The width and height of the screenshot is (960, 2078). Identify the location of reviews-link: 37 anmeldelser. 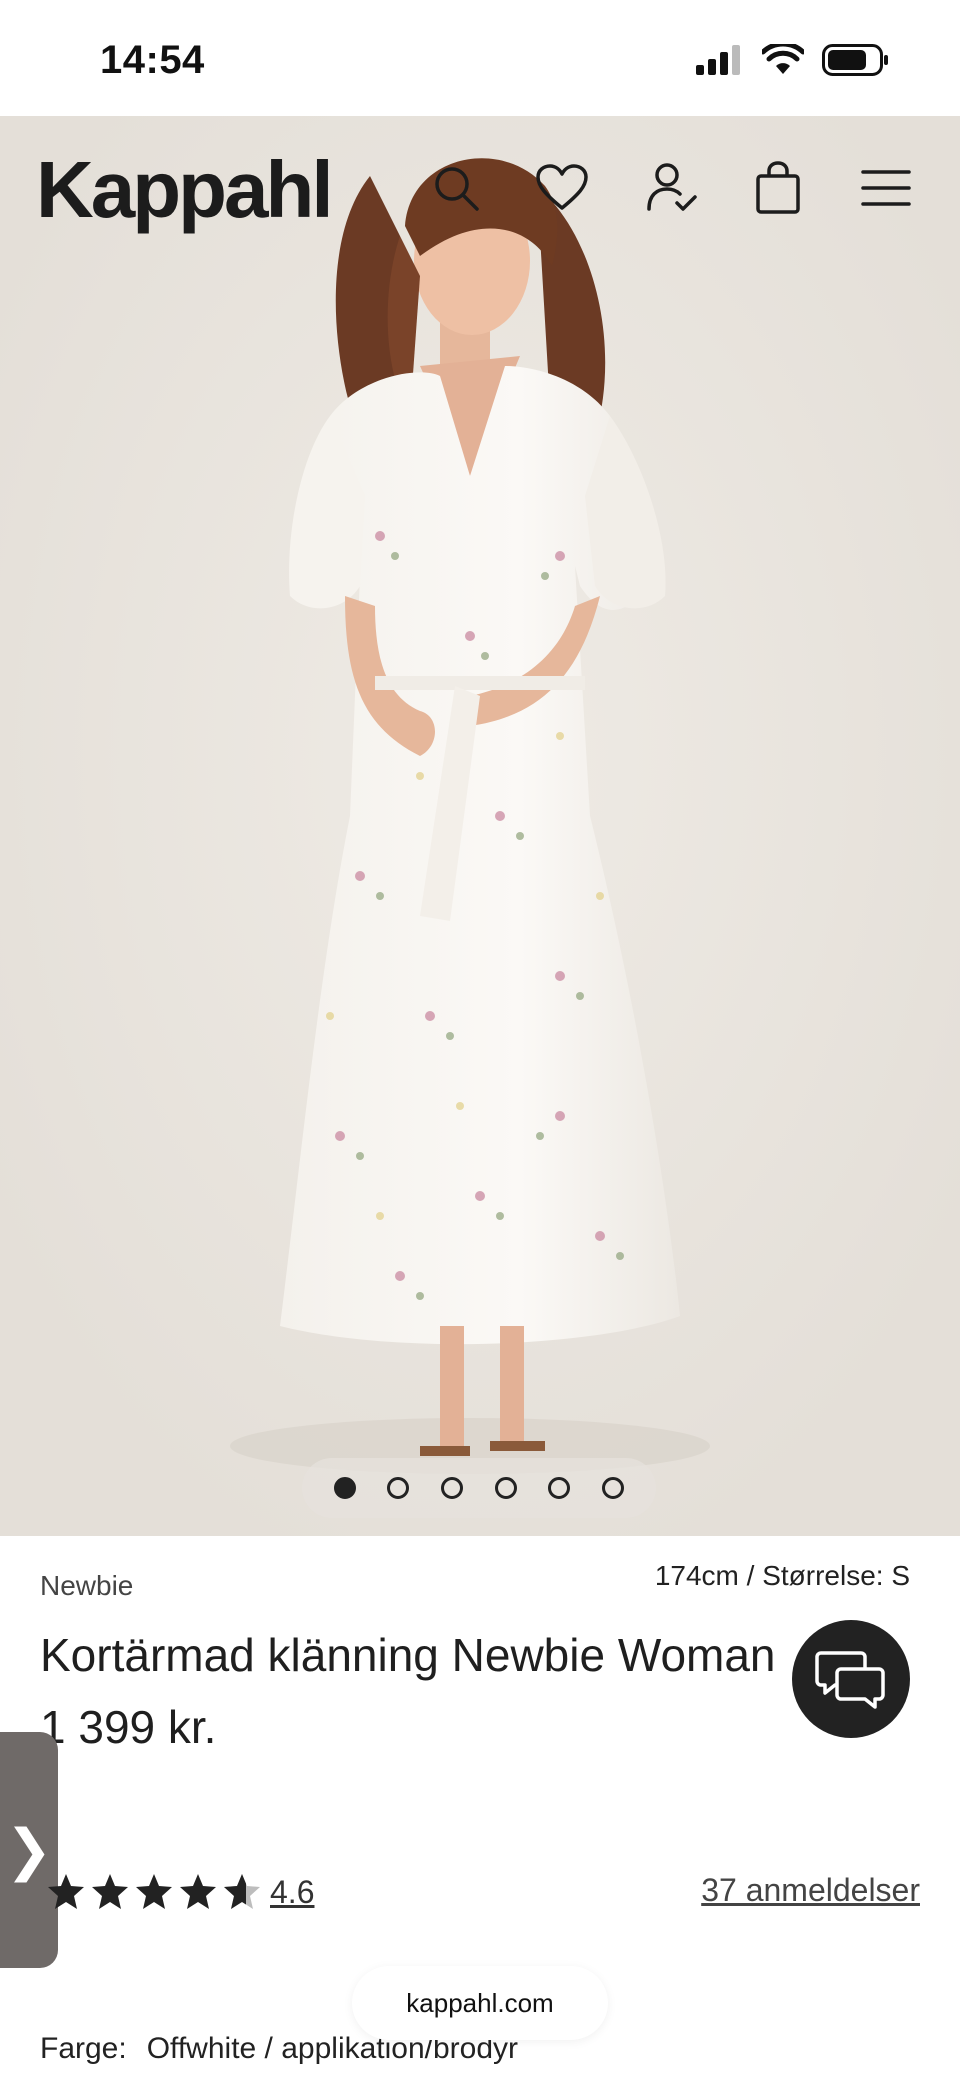
(810, 1890).